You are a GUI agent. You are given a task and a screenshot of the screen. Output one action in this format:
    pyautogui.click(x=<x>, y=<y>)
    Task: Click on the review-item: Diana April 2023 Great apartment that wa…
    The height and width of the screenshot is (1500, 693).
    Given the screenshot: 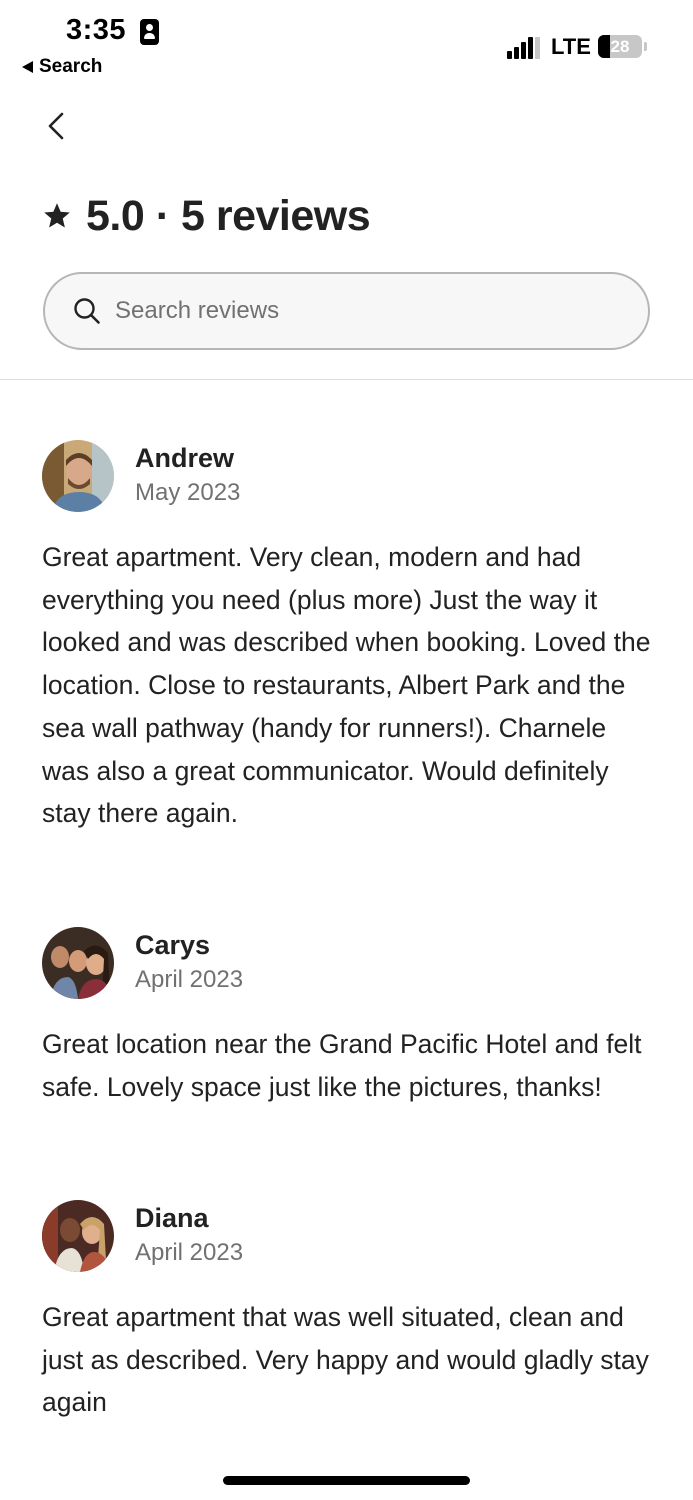 What is the action you would take?
    pyautogui.click(x=347, y=1312)
    